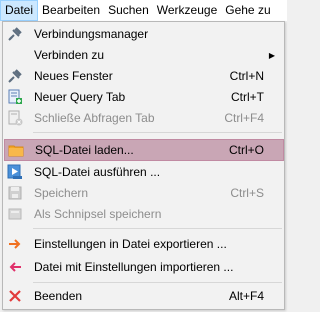 The image size is (320, 312). What do you see at coordinates (16, 150) in the screenshot?
I see `folder-icon` at bounding box center [16, 150].